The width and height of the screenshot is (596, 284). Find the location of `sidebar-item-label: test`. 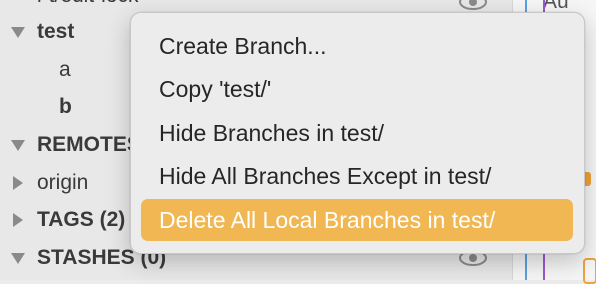

sidebar-item-label: test is located at coordinates (56, 31).